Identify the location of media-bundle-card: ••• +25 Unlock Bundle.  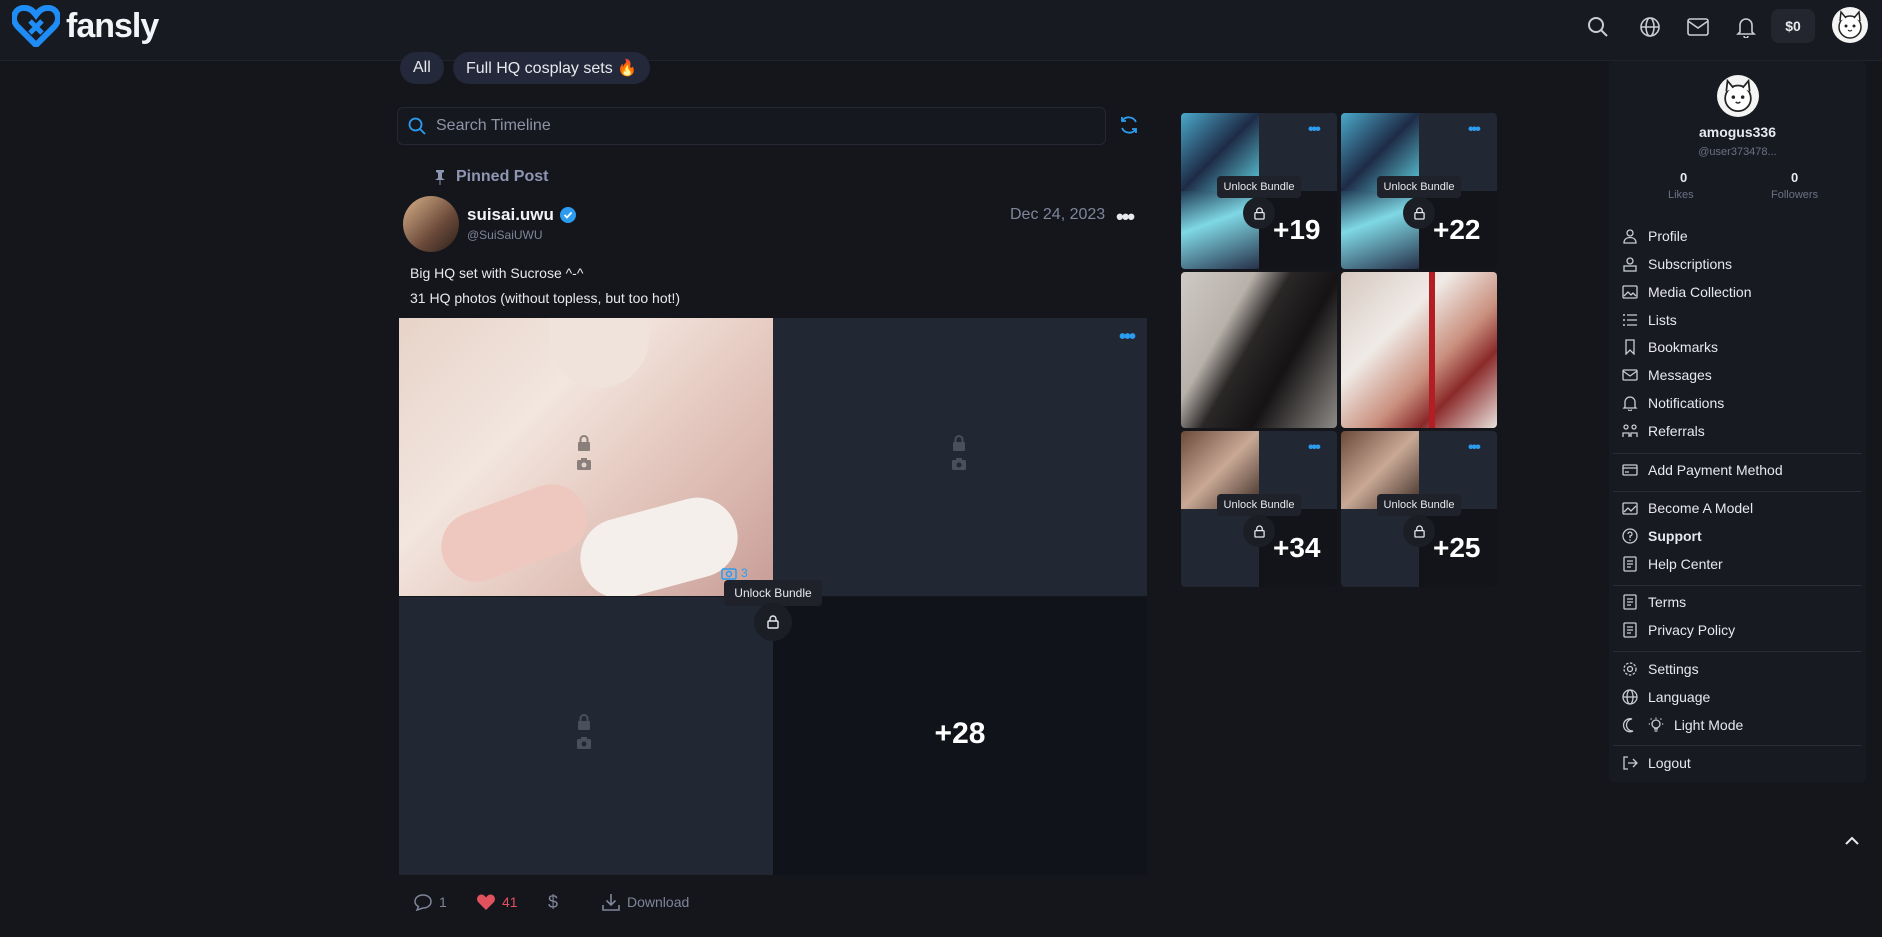
(1419, 509).